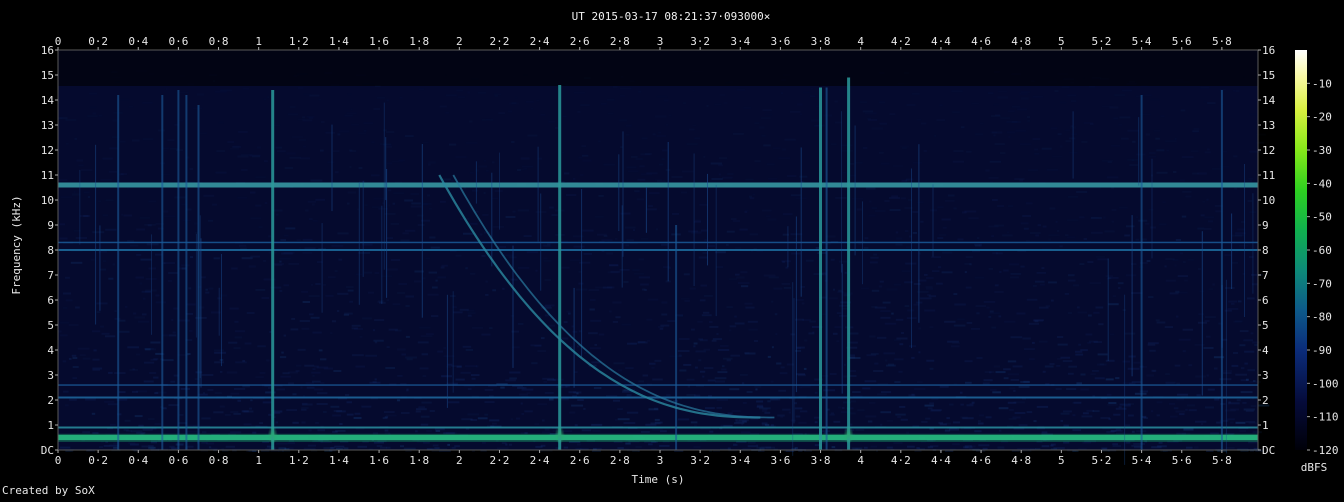  I want to click on colorbar, so click(1301, 250).